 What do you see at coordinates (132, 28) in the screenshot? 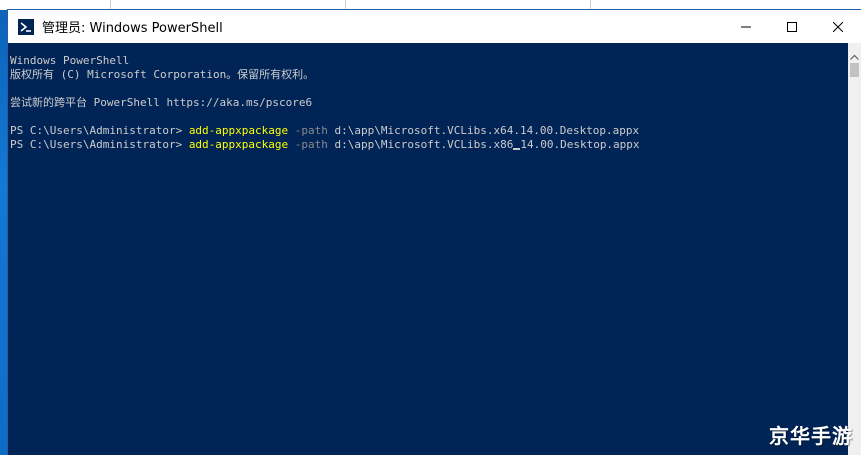
I see `window-title: 管理员: Windows PowerShell` at bounding box center [132, 28].